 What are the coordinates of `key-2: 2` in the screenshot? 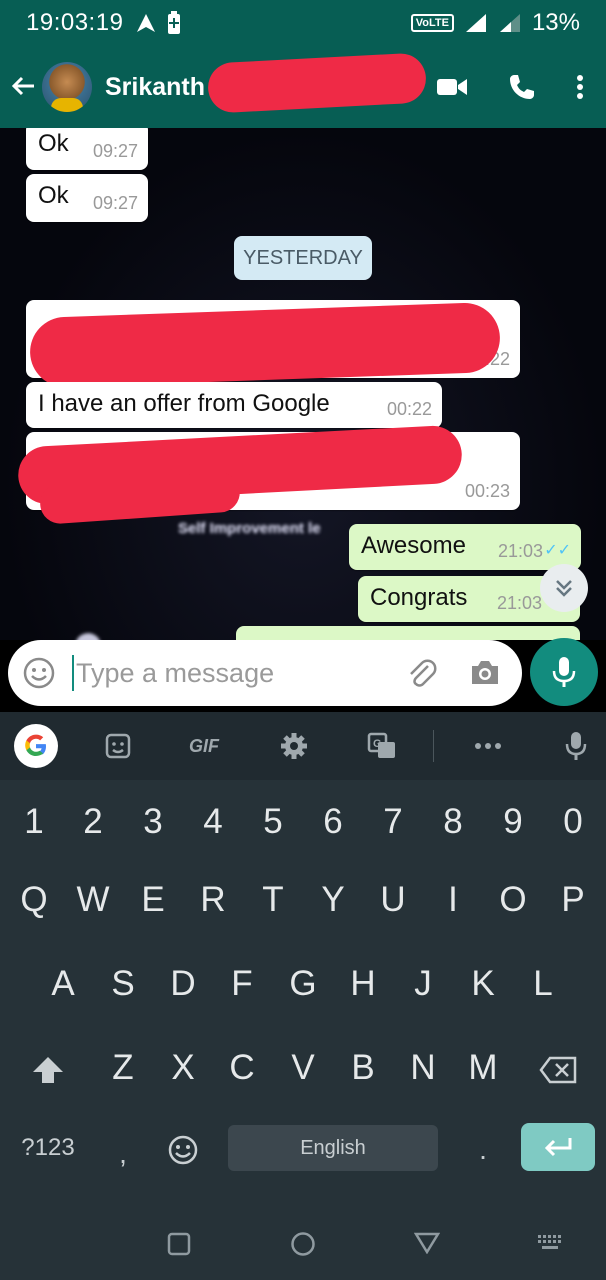 It's located at (93, 822).